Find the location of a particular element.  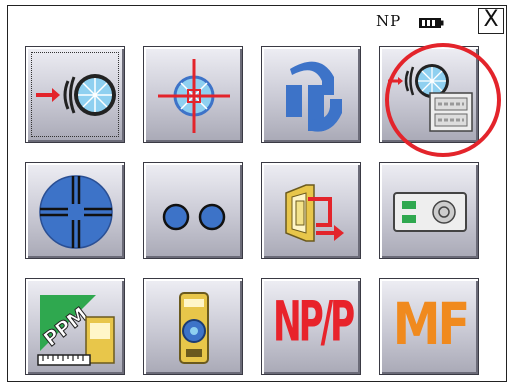

prism-holder-icon is located at coordinates (194, 328).